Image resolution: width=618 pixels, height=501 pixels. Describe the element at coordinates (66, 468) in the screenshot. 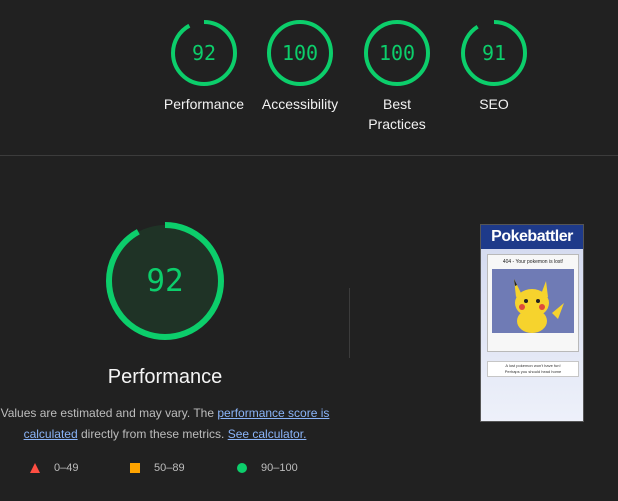

I see `legend-range: 0–49` at that location.